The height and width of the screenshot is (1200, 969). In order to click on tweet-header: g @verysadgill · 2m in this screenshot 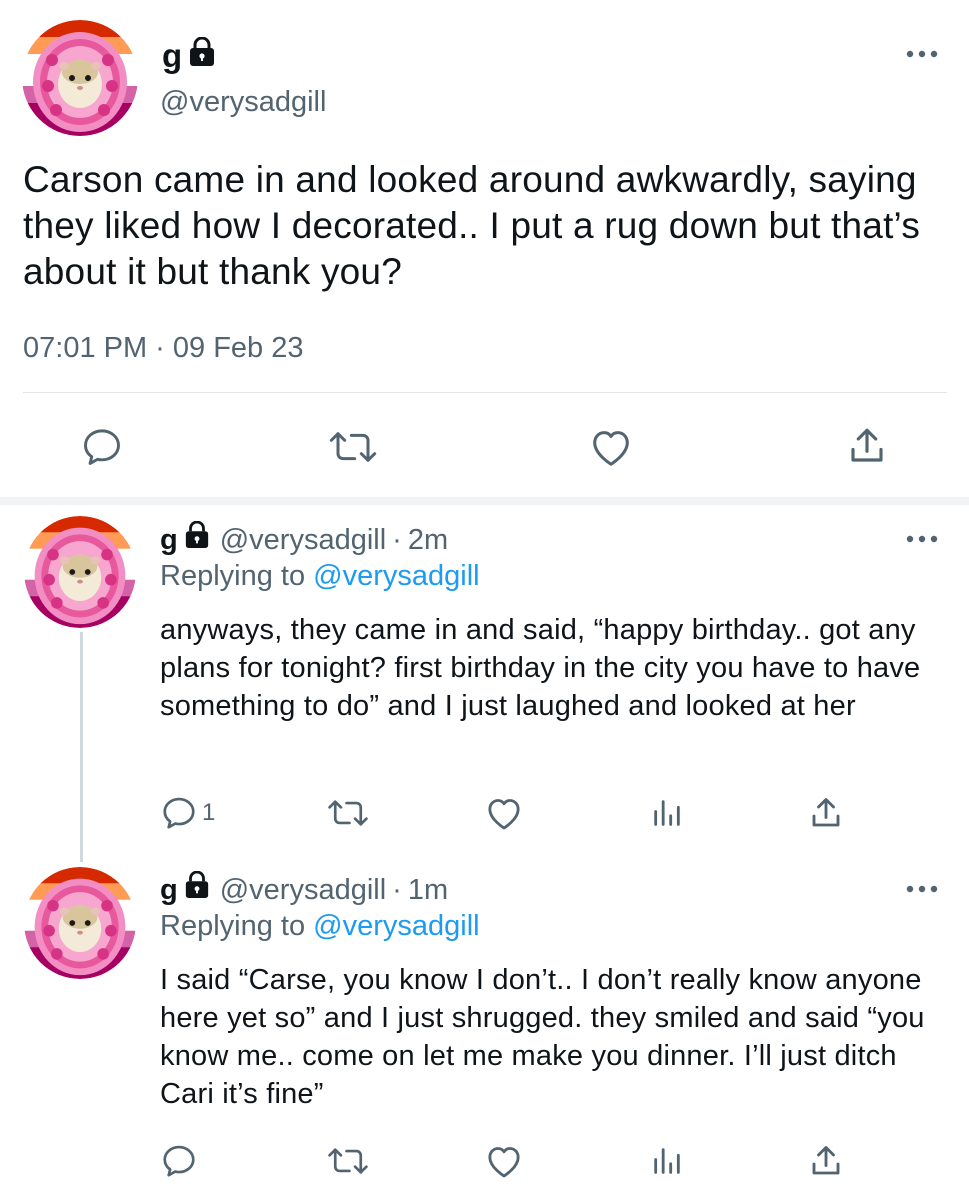, I will do `click(304, 539)`.